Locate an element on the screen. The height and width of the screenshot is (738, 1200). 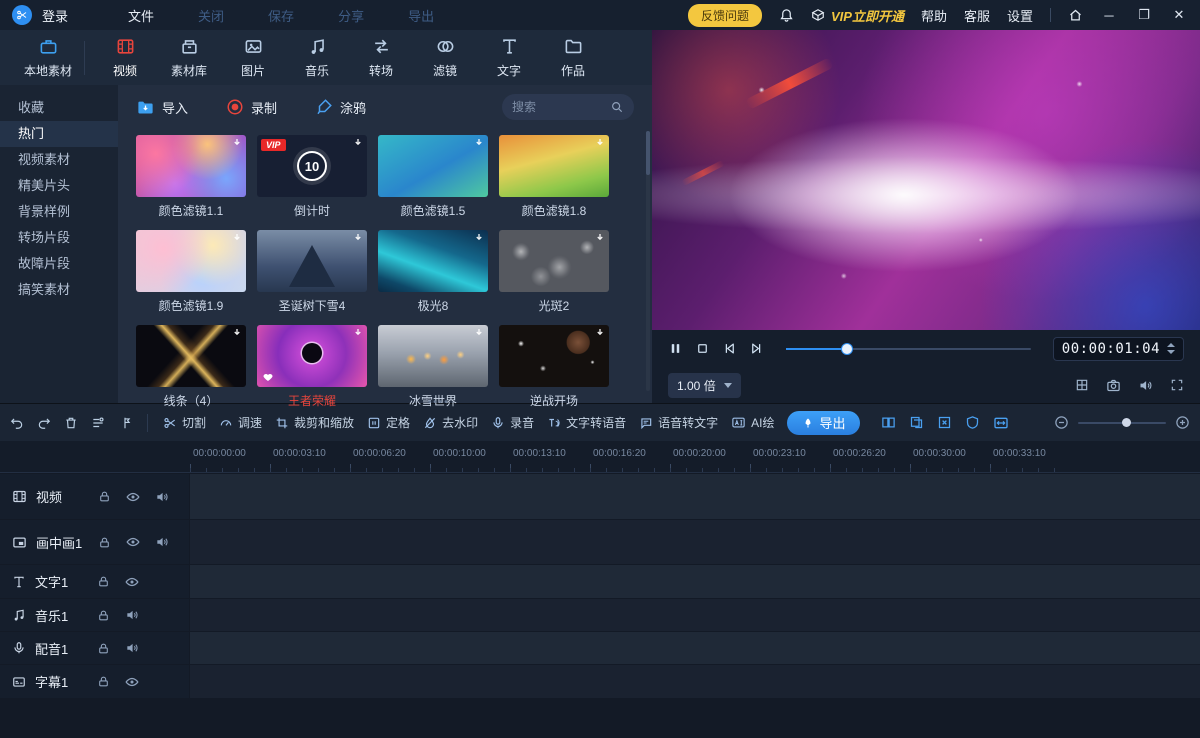
minimize-button: ─ is located at coordinates (1109, 15).